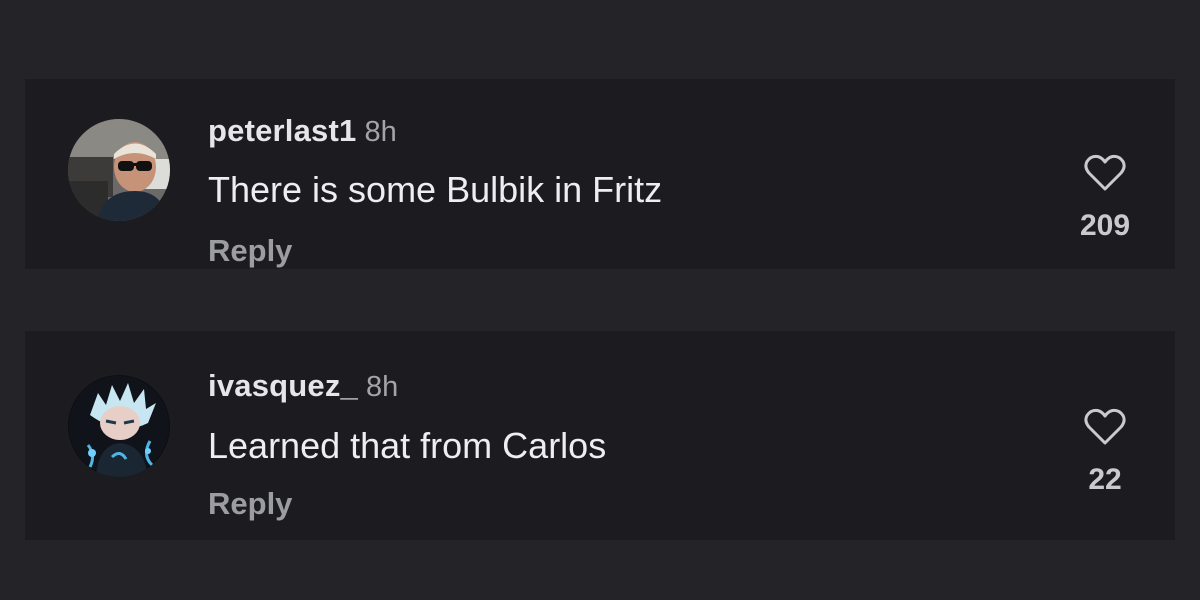 The width and height of the screenshot is (1200, 600). I want to click on comment-text: There is some Bulbik in Fritz, so click(435, 189).